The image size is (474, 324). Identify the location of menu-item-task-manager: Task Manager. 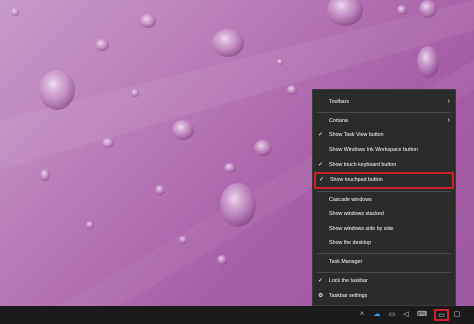
(384, 262).